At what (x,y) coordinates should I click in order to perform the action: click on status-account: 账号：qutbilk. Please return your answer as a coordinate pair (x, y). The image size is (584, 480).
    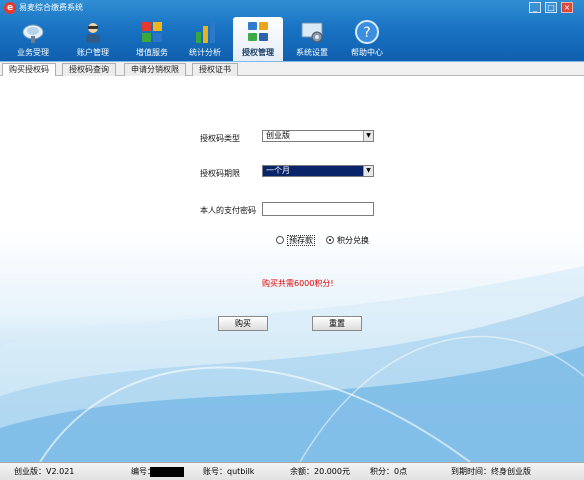
    Looking at the image, I should click on (229, 471).